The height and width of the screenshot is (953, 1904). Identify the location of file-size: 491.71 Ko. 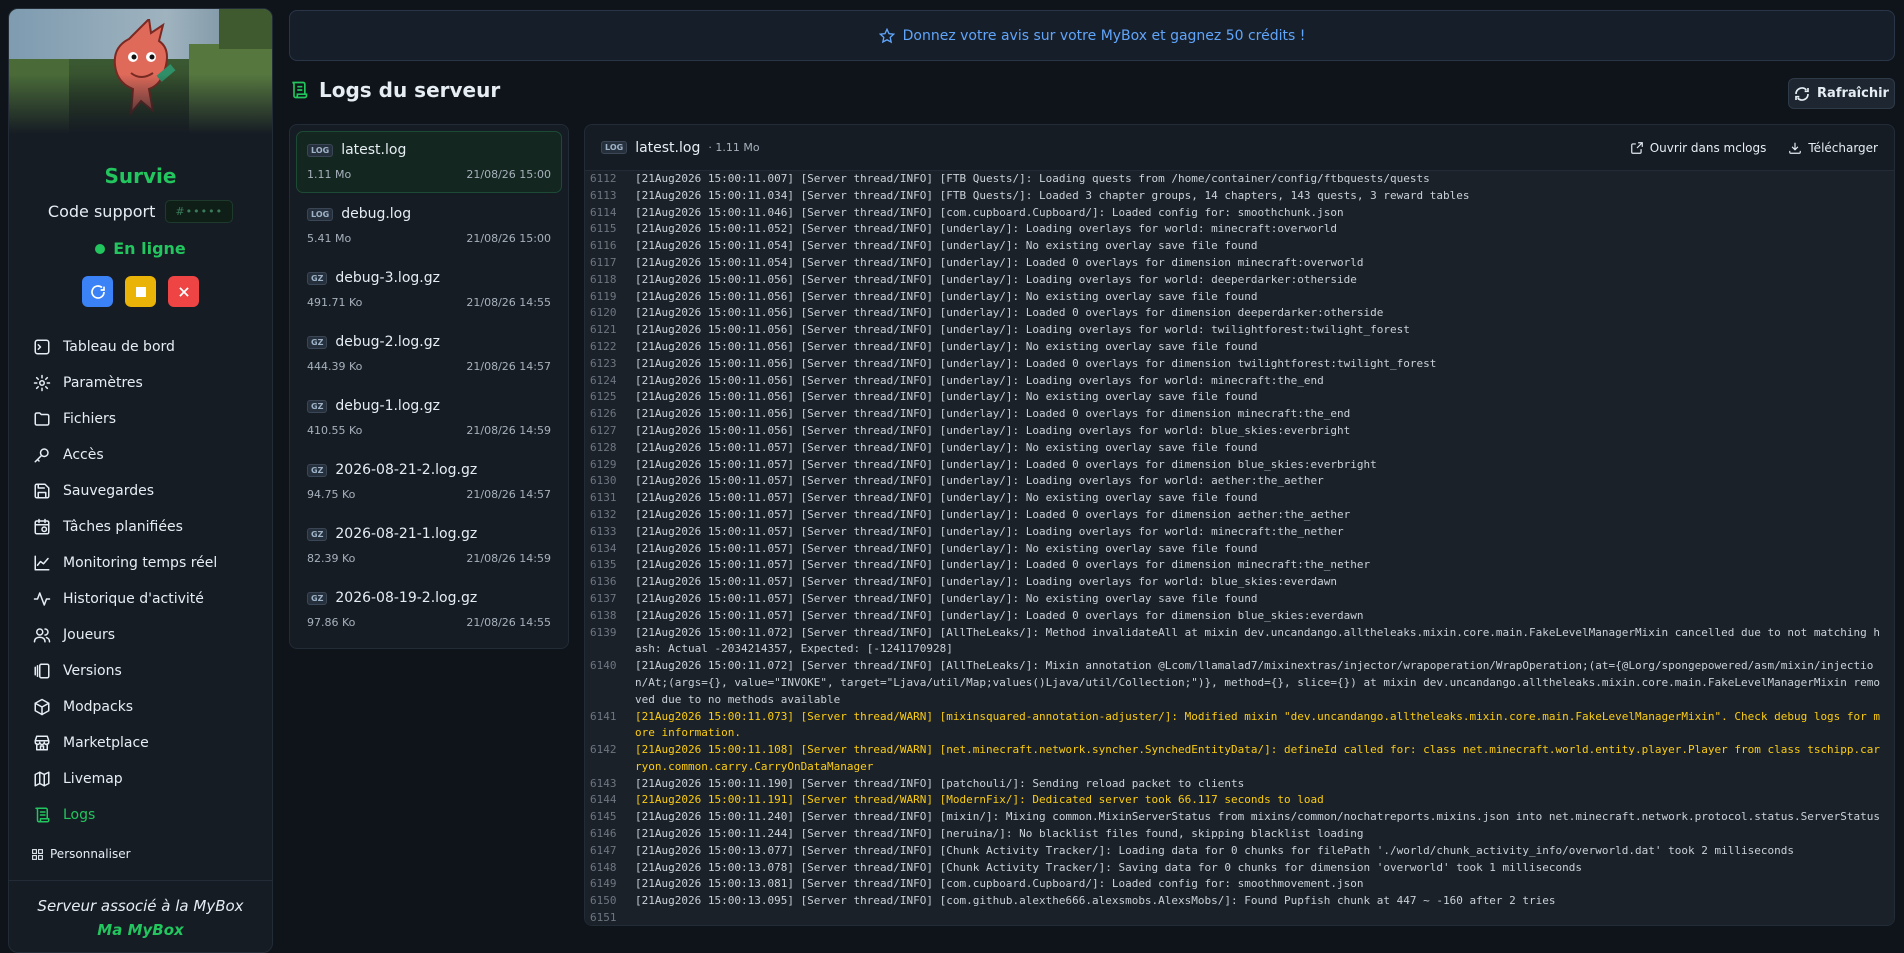
(335, 302).